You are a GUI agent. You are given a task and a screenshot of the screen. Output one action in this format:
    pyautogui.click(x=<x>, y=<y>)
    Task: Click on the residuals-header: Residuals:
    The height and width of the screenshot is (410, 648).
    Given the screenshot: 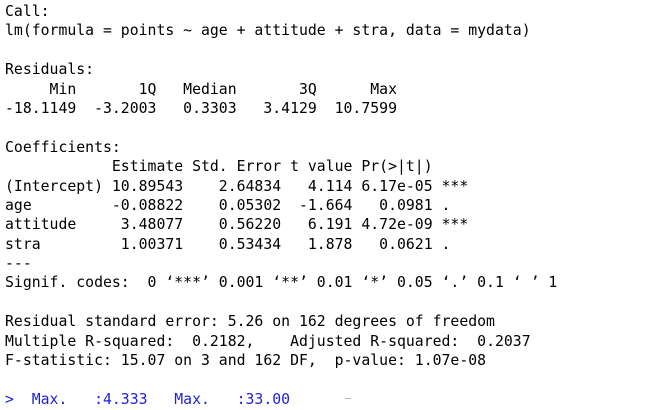 What is the action you would take?
    pyautogui.click(x=50, y=70)
    